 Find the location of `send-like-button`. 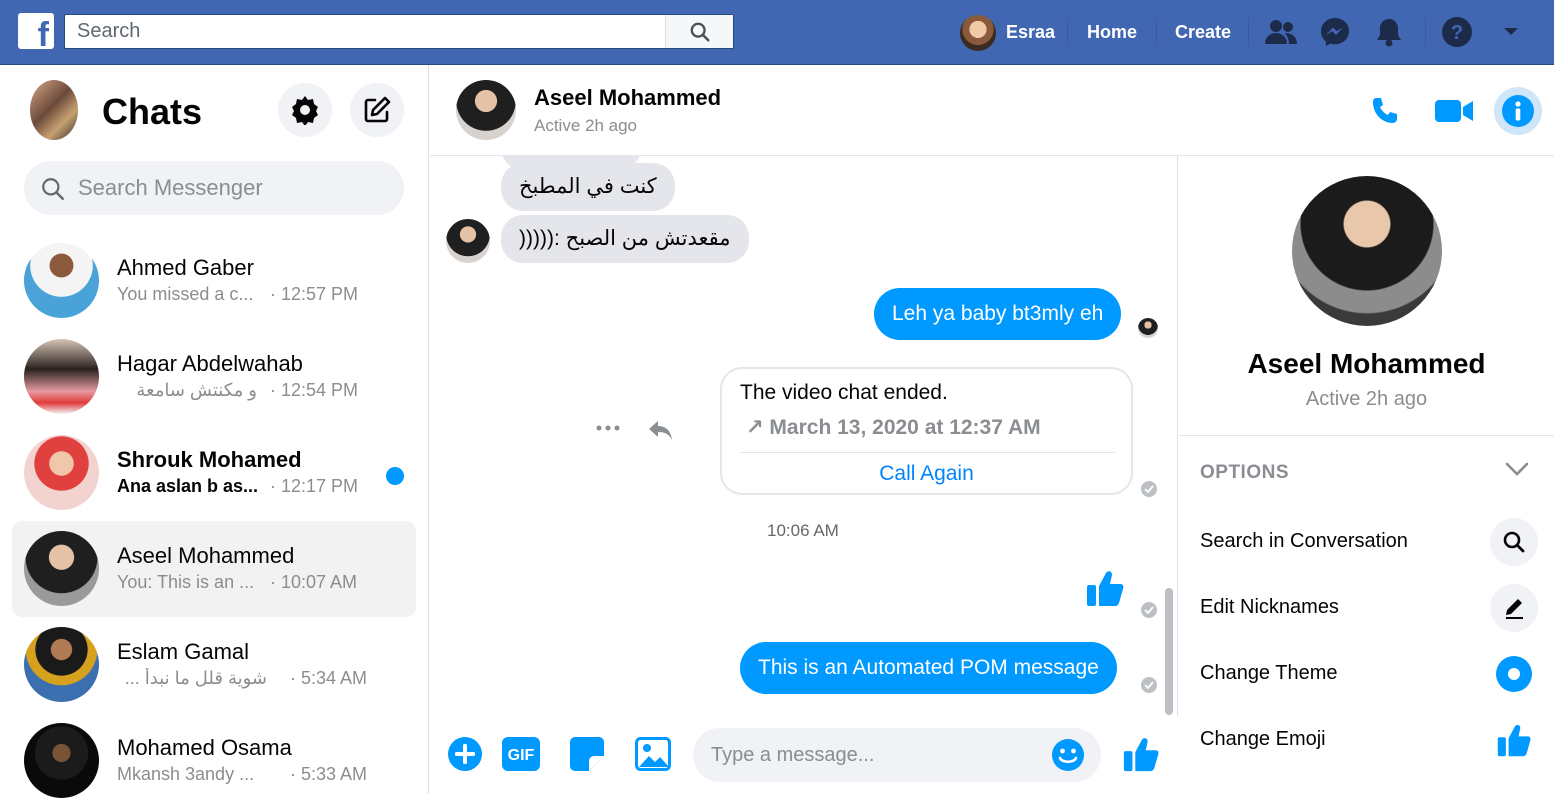

send-like-button is located at coordinates (1141, 754).